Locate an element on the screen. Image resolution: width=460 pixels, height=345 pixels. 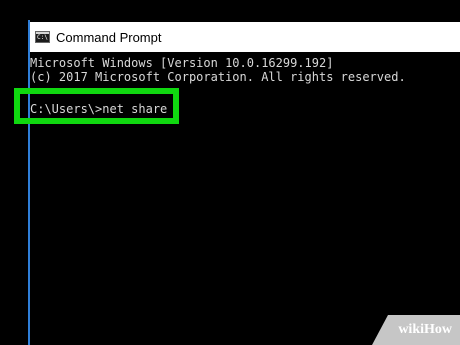
window-titlebar: C:\ Command Prompt is located at coordinates (245, 37).